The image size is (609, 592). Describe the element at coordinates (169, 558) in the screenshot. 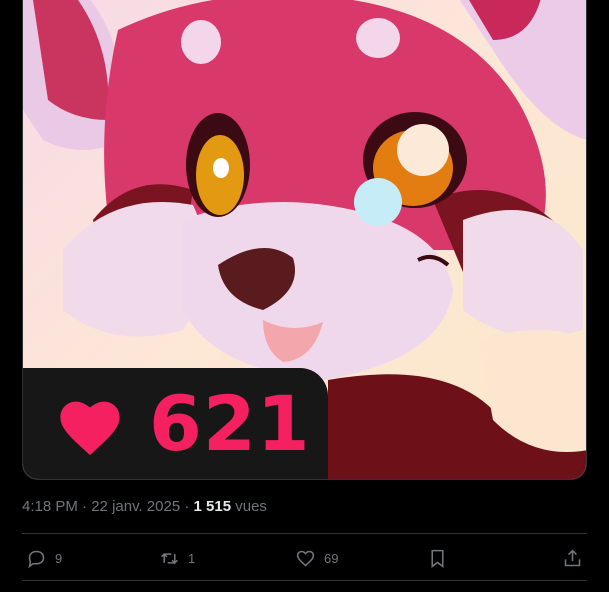

I see `retweet-icon` at that location.